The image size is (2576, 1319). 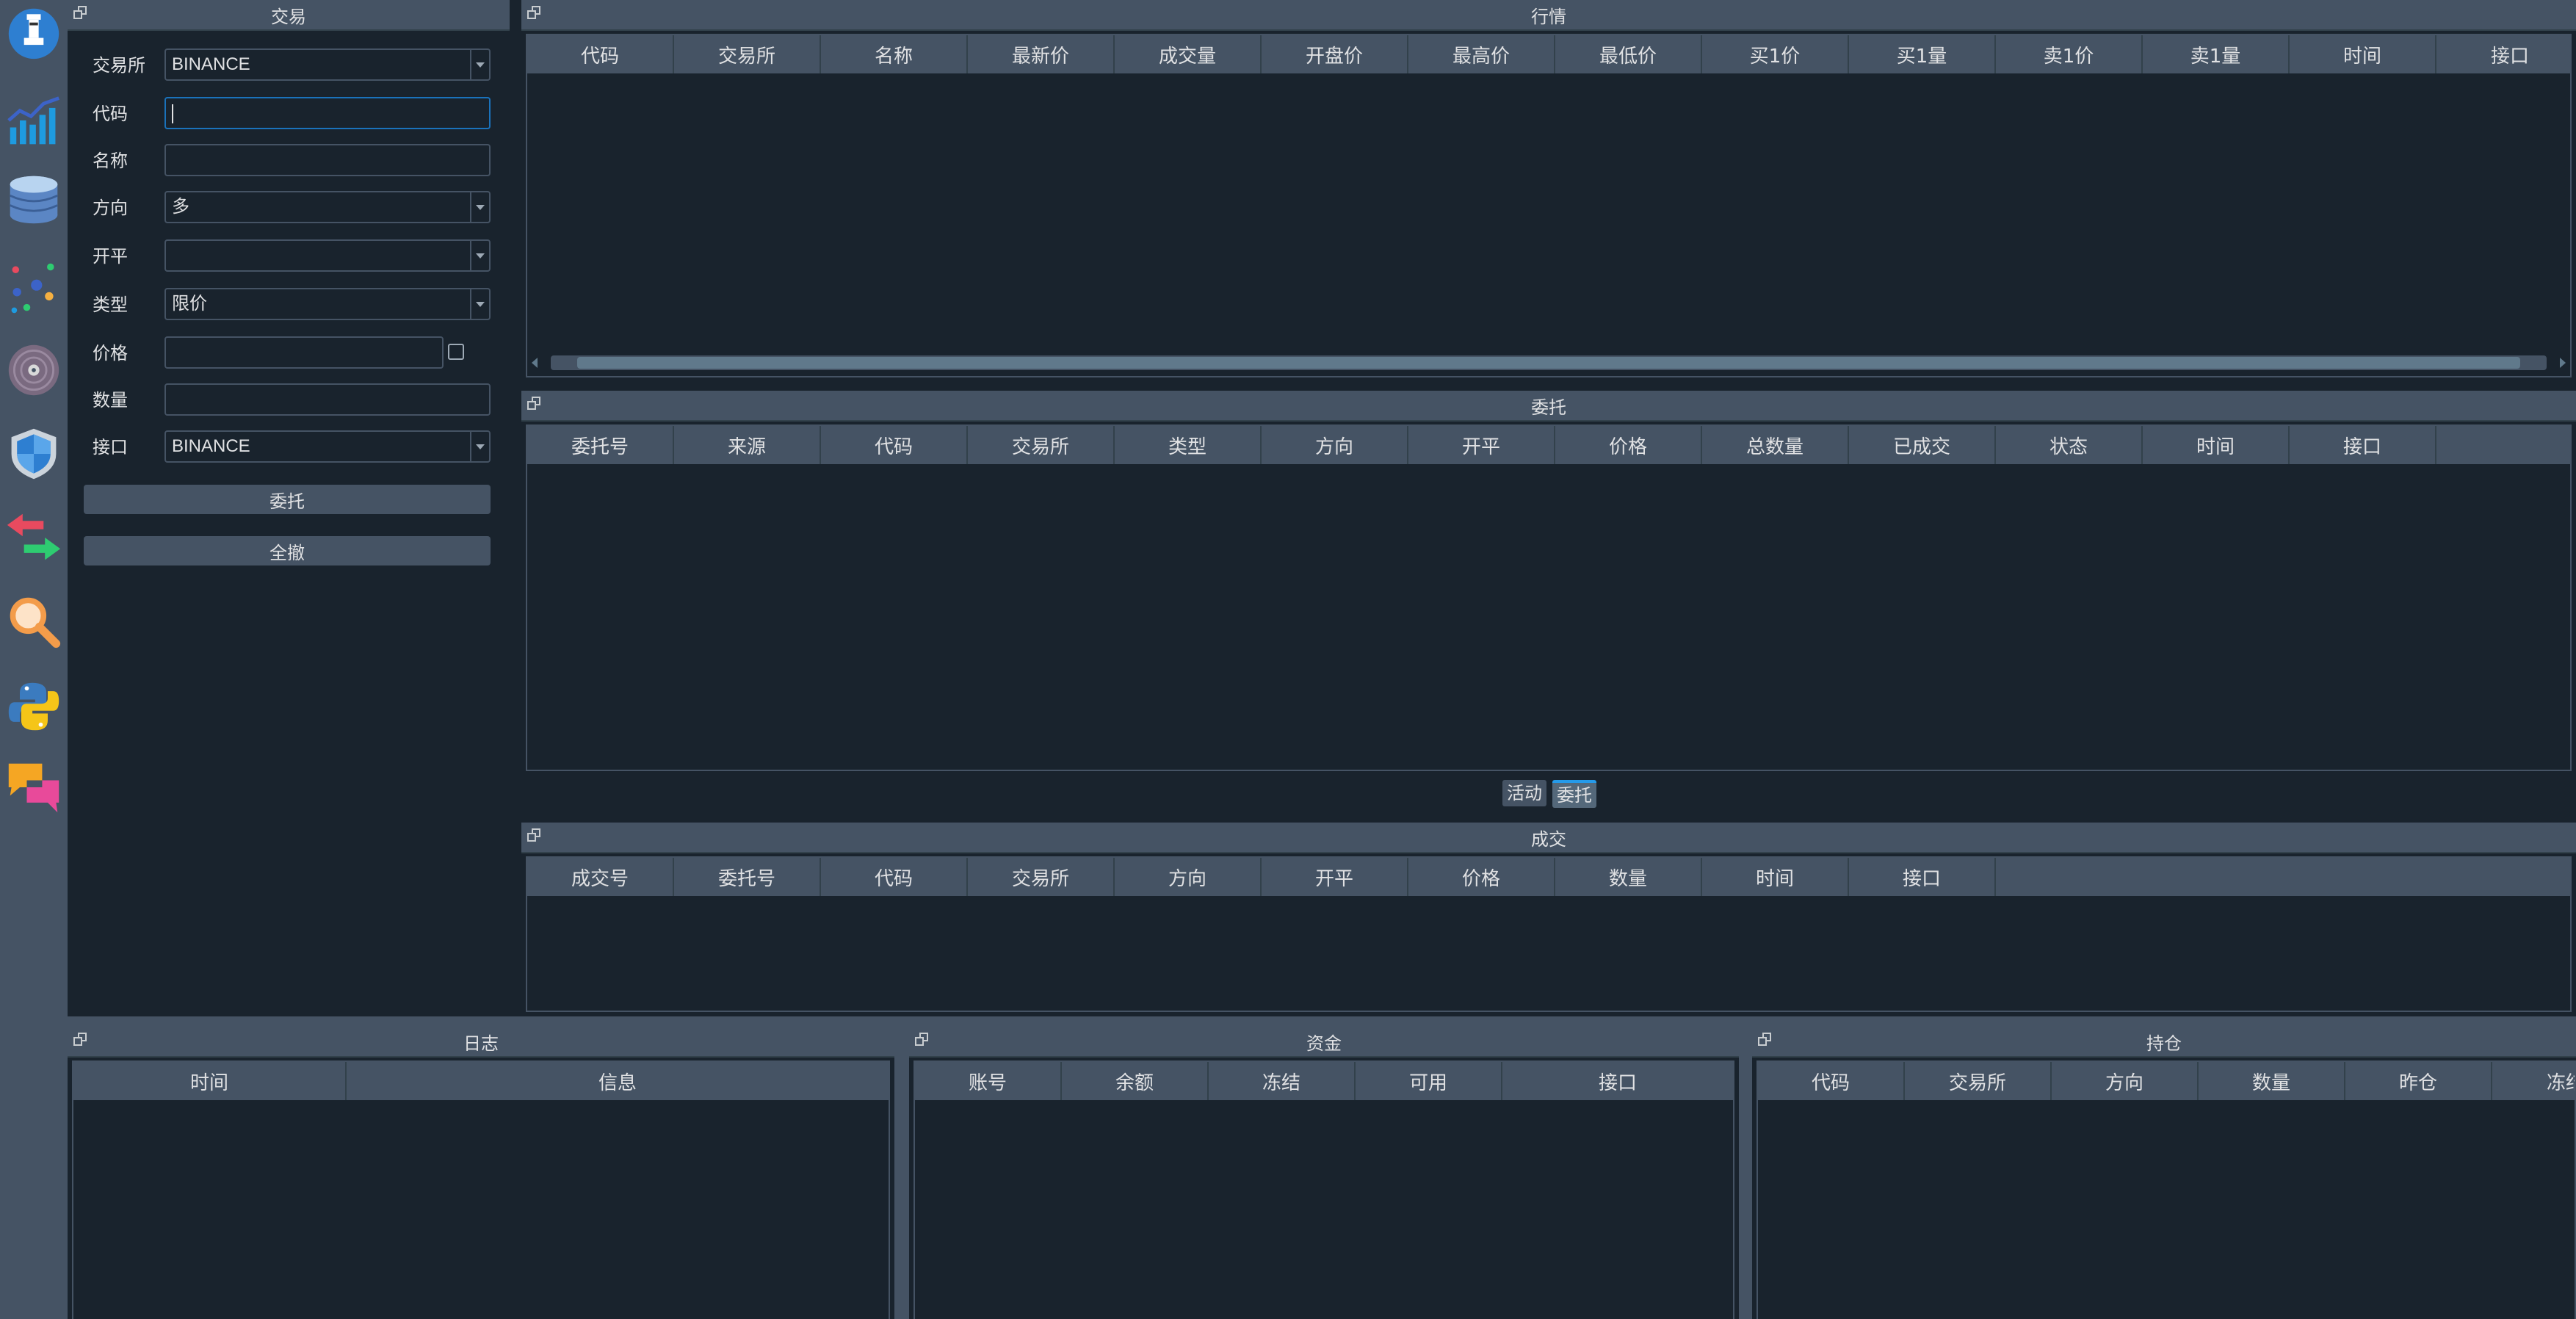 I want to click on column-header: 最低价, so click(x=1628, y=54).